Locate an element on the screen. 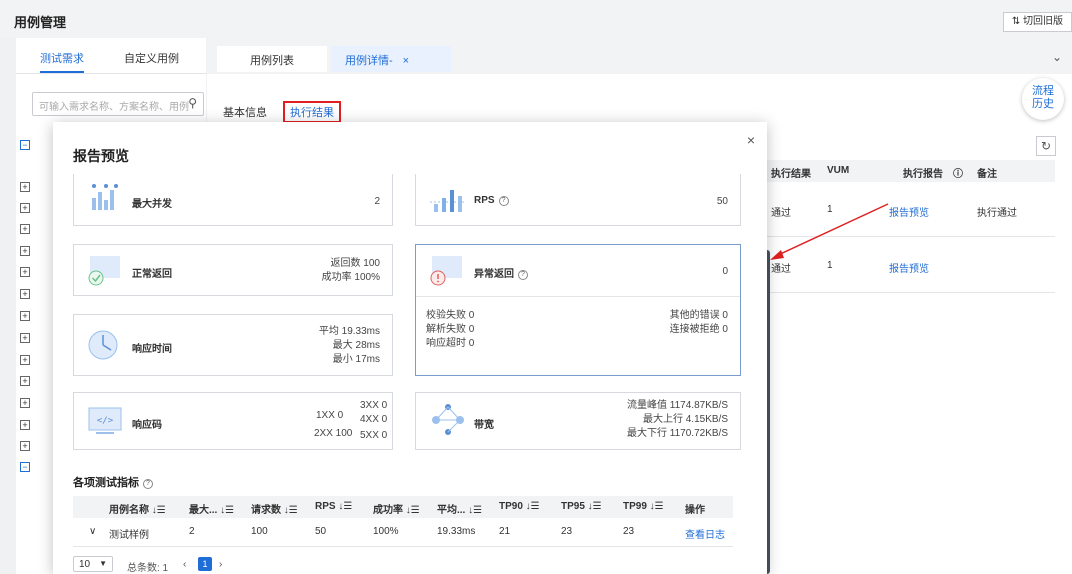 Image resolution: width=1072 pixels, height=574 pixels. tab-case-detail-label: 用例详情- is located at coordinates (369, 61).